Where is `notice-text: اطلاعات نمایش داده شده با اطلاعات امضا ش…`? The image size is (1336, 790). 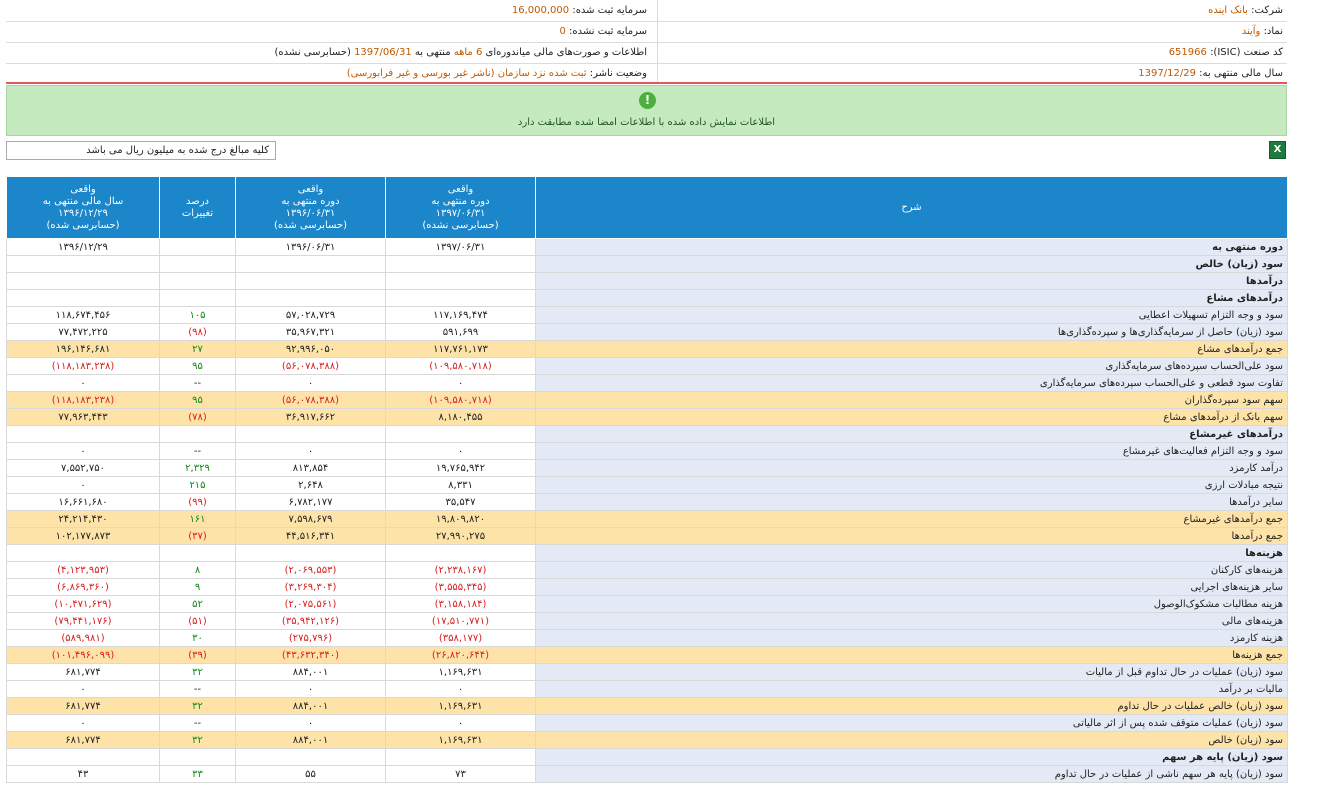 notice-text: اطلاعات نمایش داده شده با اطلاعات امضا ش… is located at coordinates (646, 122).